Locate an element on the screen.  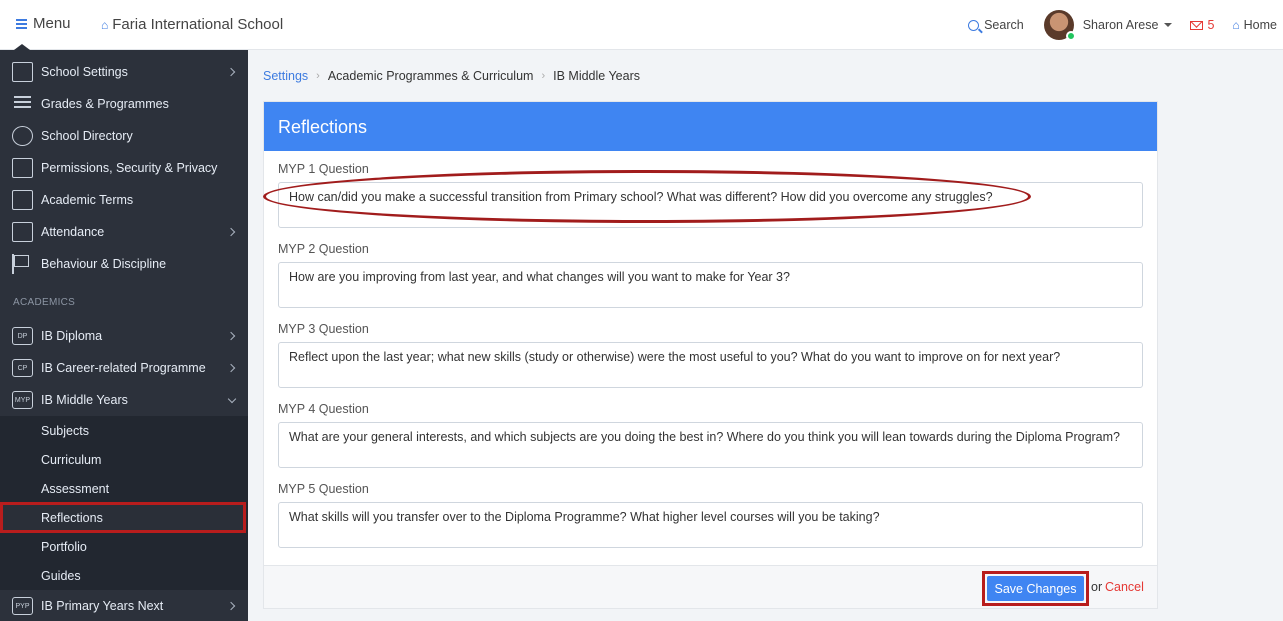
messages-button: 5 is located at coordinates (1202, 25).